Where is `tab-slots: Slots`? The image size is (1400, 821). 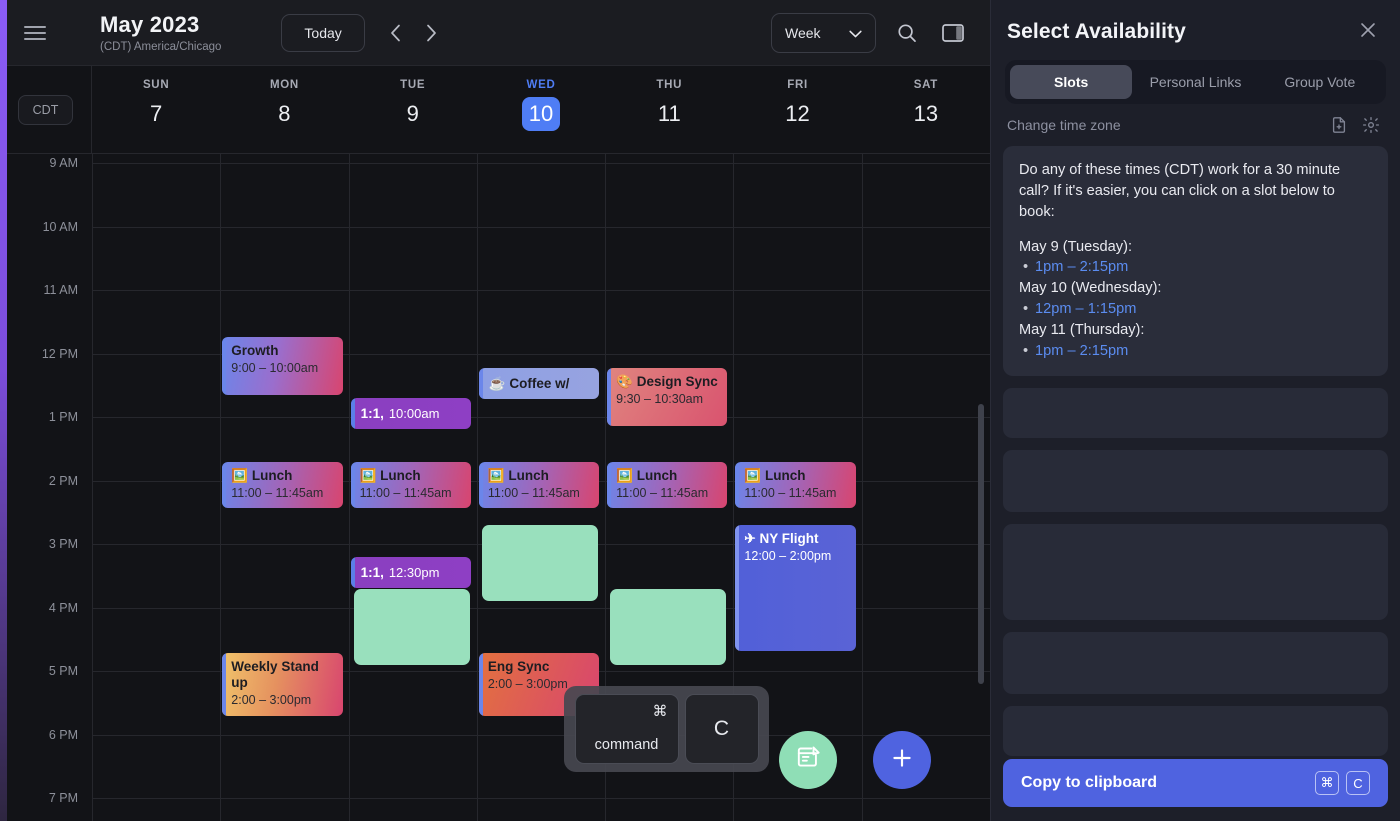
tab-slots: Slots is located at coordinates (1071, 82).